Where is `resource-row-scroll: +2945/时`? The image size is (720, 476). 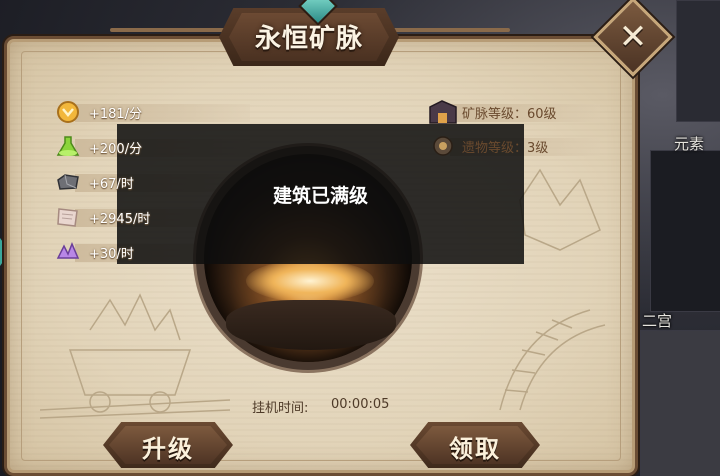 resource-row-scroll: +2945/时 is located at coordinates (152, 217).